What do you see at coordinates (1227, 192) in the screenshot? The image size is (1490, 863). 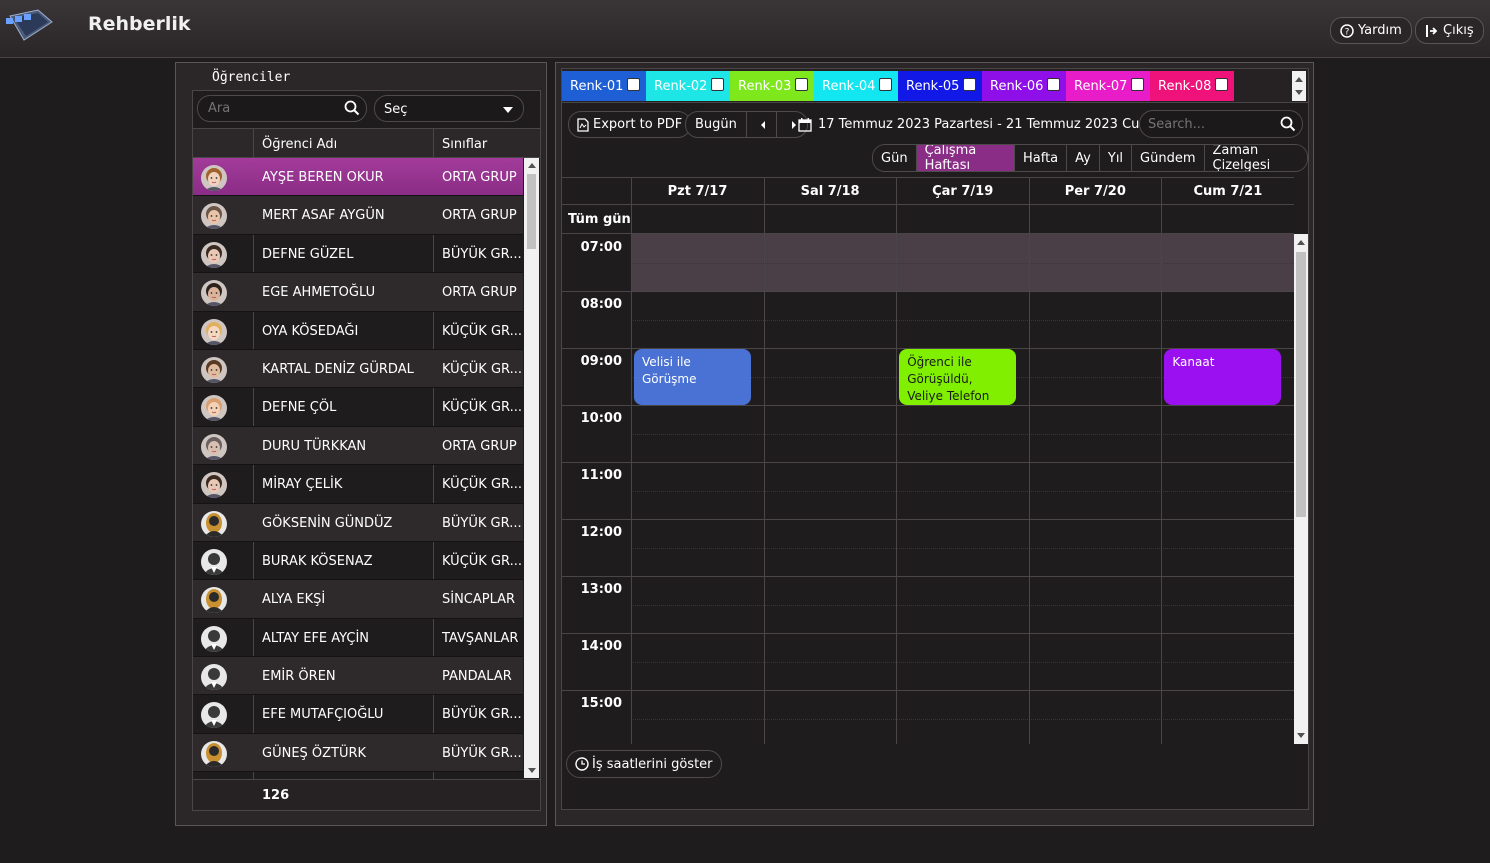 I see `day-header: Cum 7/21` at bounding box center [1227, 192].